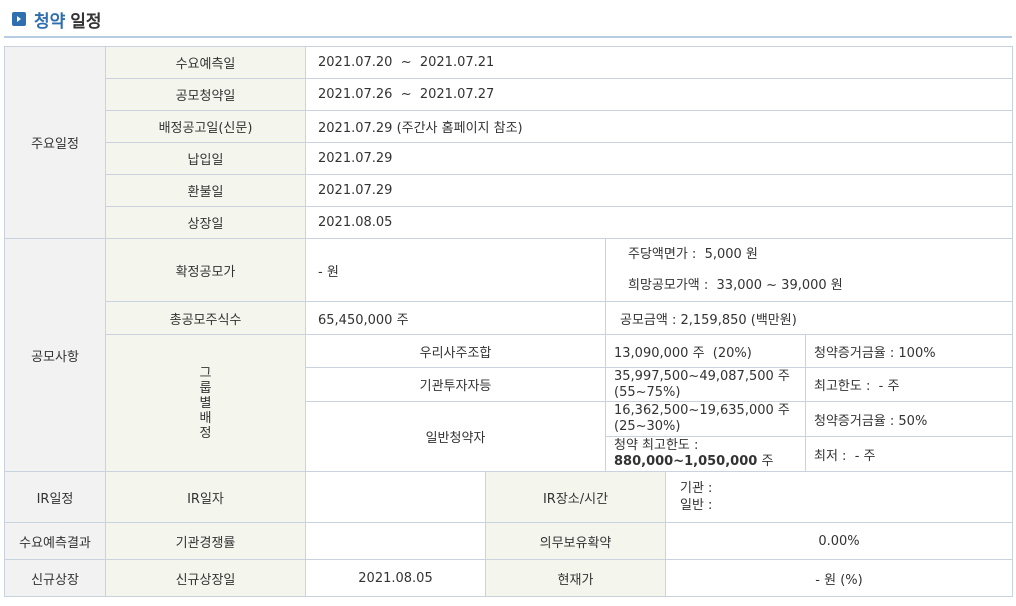 This screenshot has height=606, width=1016. What do you see at coordinates (455, 318) in the screenshot?
I see `total-shares-value: 65,450,000 주` at bounding box center [455, 318].